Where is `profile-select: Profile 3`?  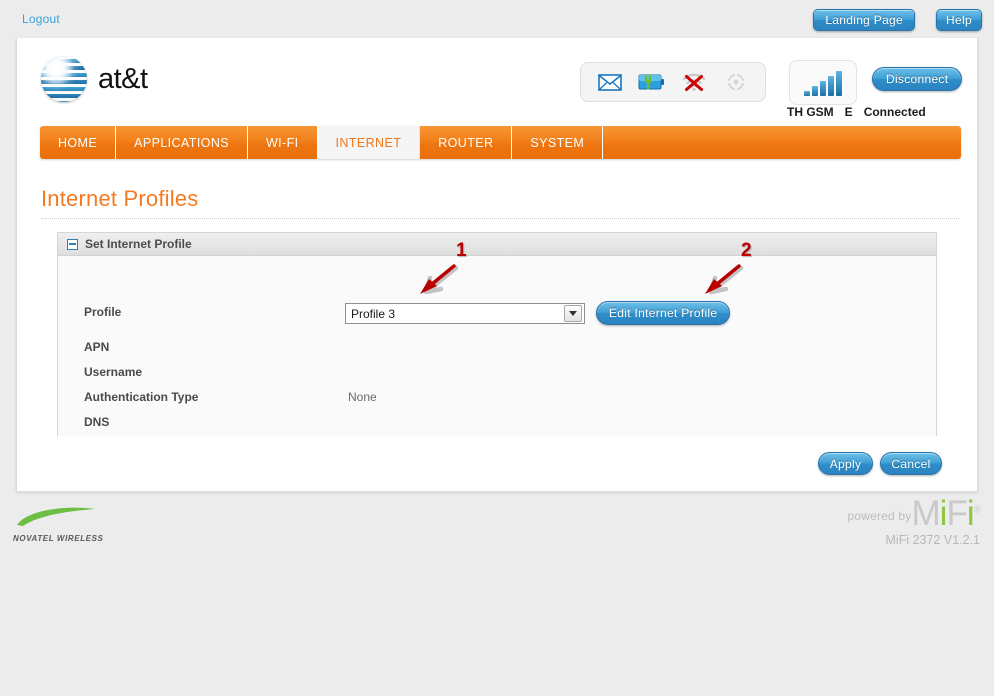 profile-select: Profile 3 is located at coordinates (465, 313).